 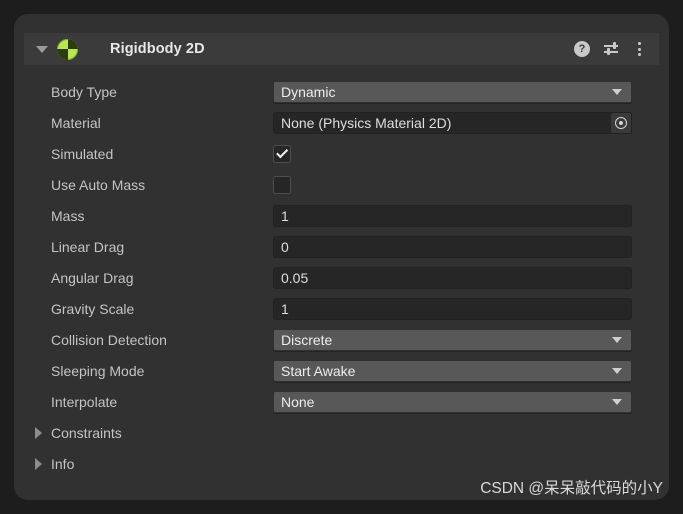 I want to click on property-row-interpolate: Interpolate None, so click(x=341, y=401).